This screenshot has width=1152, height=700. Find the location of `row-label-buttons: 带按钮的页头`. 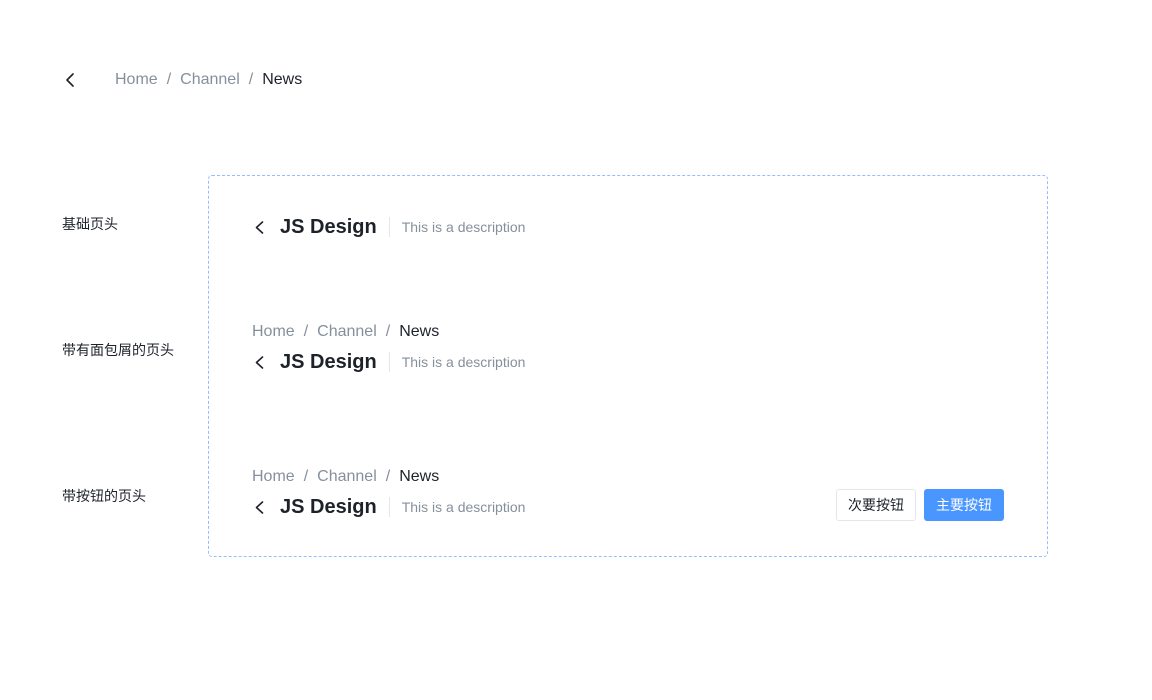

row-label-buttons: 带按钮的页头 is located at coordinates (104, 496).